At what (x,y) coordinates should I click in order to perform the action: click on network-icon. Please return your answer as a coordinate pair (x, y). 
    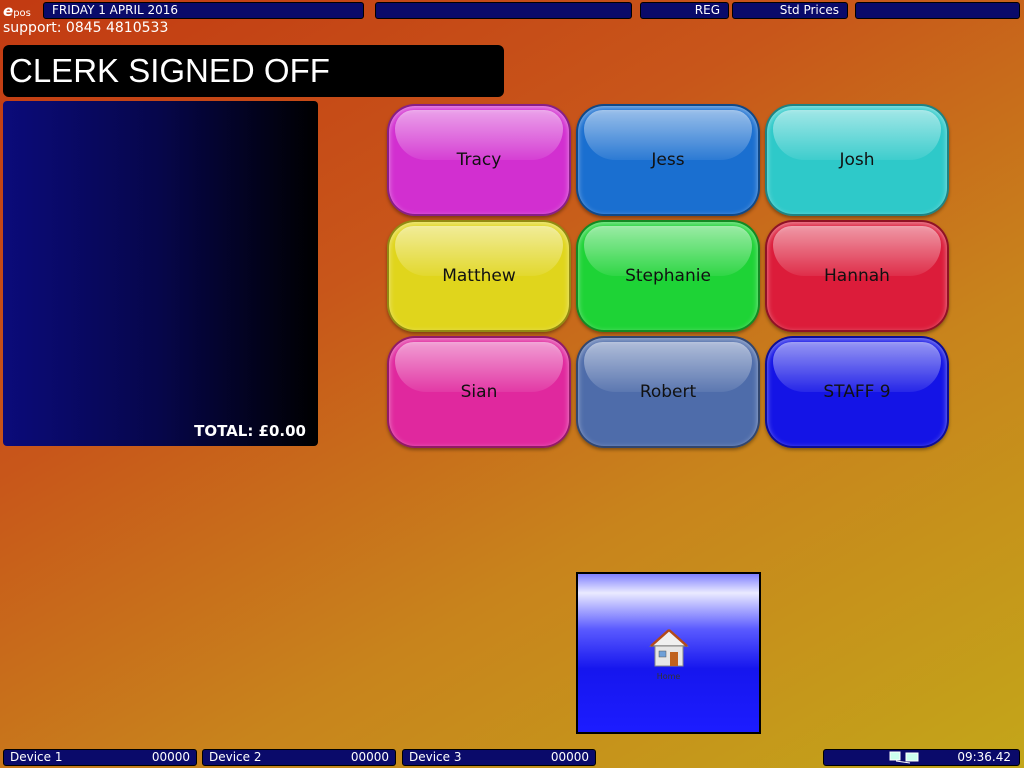
    Looking at the image, I should click on (904, 757).